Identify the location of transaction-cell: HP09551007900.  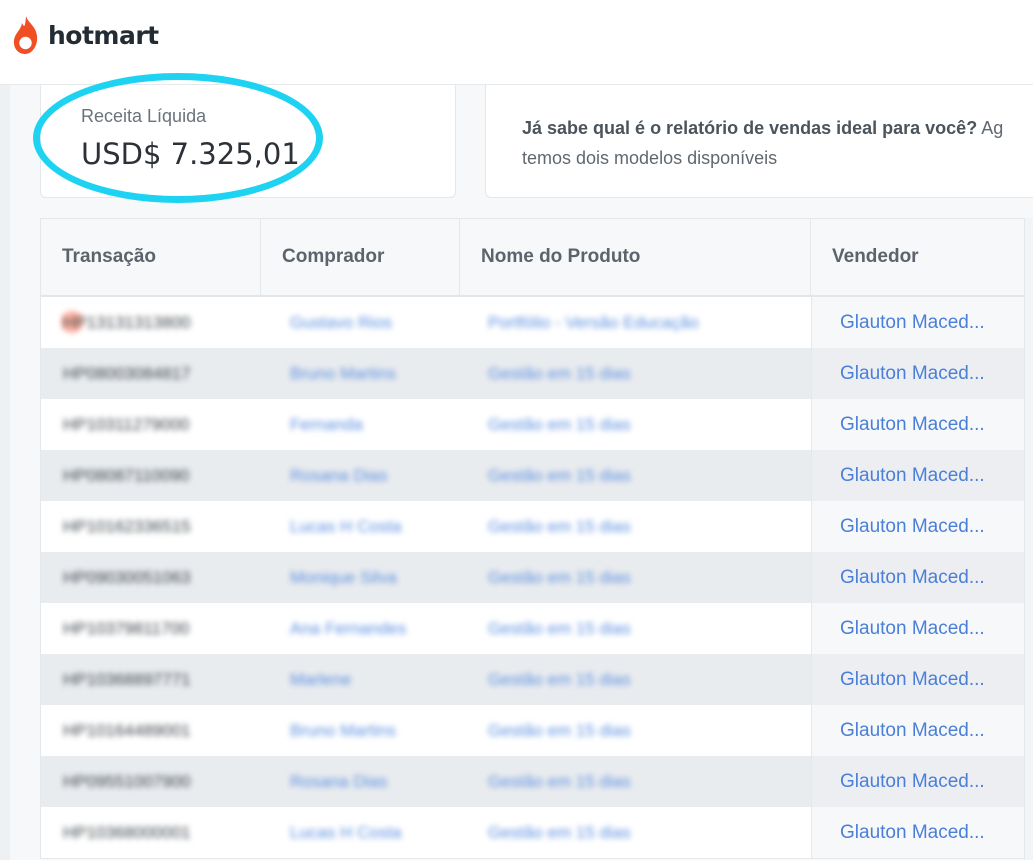
(127, 781).